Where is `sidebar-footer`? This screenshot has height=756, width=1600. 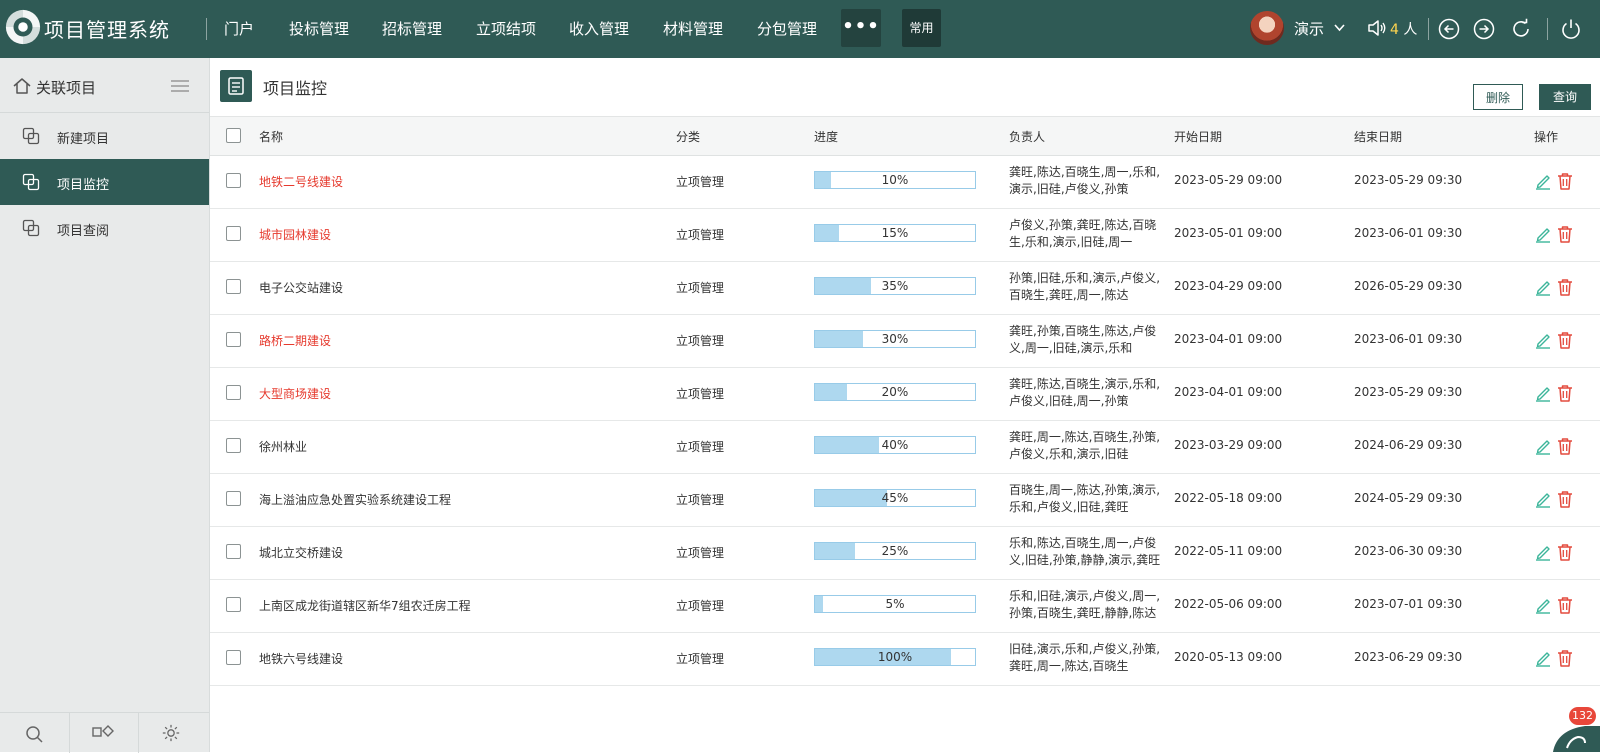 sidebar-footer is located at coordinates (104, 732).